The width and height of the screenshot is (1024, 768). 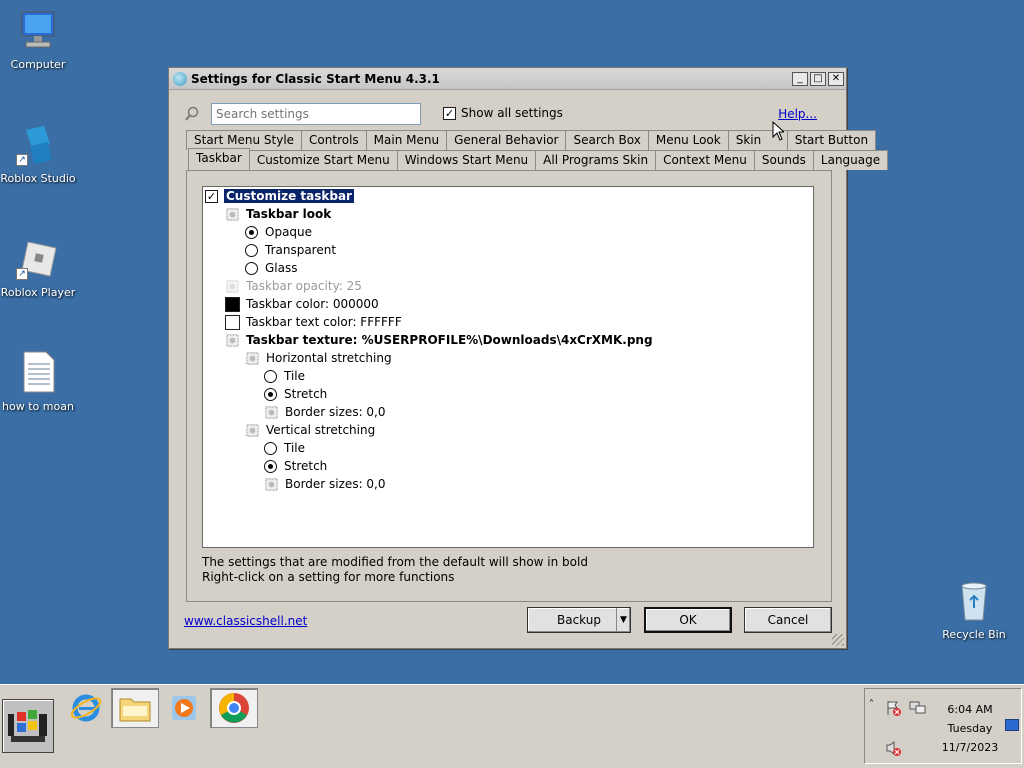 What do you see at coordinates (512, 726) in the screenshot?
I see `taskbar: ˄ 6:04 AM Tuesday 11/7/2023` at bounding box center [512, 726].